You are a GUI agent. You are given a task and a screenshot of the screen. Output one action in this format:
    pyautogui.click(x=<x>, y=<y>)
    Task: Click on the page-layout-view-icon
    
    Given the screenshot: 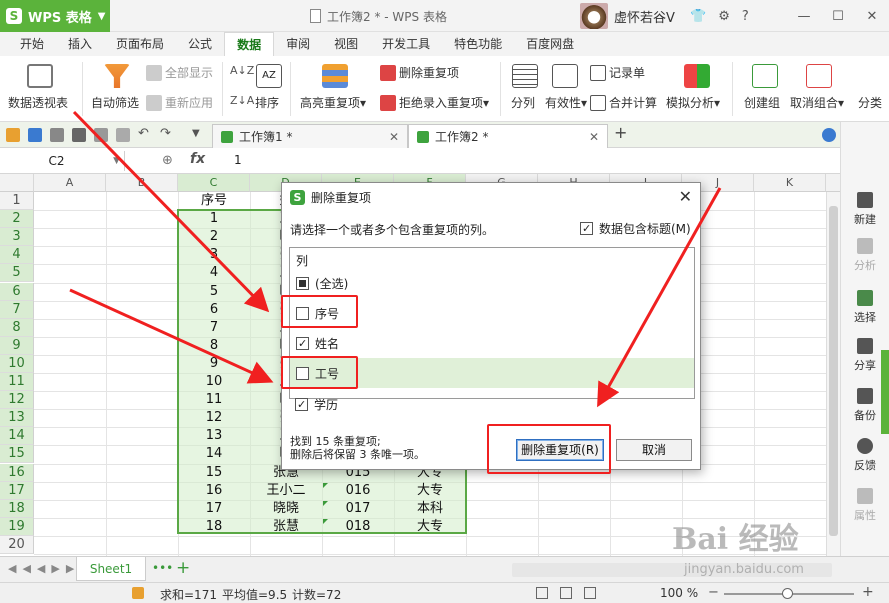 What is the action you would take?
    pyautogui.click(x=590, y=593)
    